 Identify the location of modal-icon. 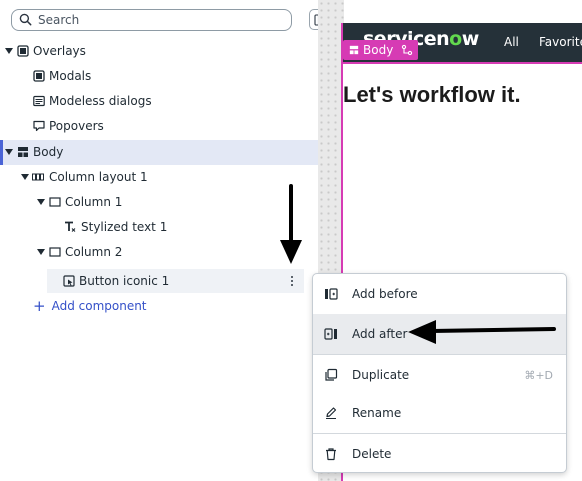
(39, 76).